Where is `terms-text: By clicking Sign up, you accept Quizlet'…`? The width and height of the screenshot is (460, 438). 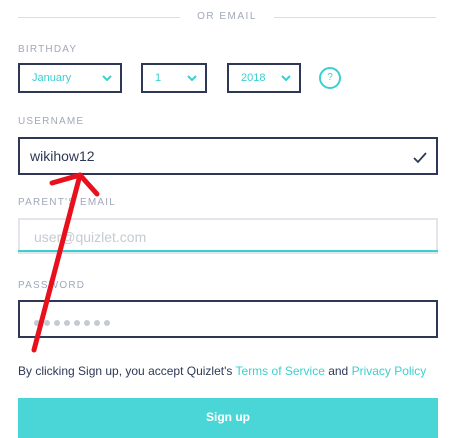 terms-text: By clicking Sign up, you accept Quizlet'… is located at coordinates (222, 371).